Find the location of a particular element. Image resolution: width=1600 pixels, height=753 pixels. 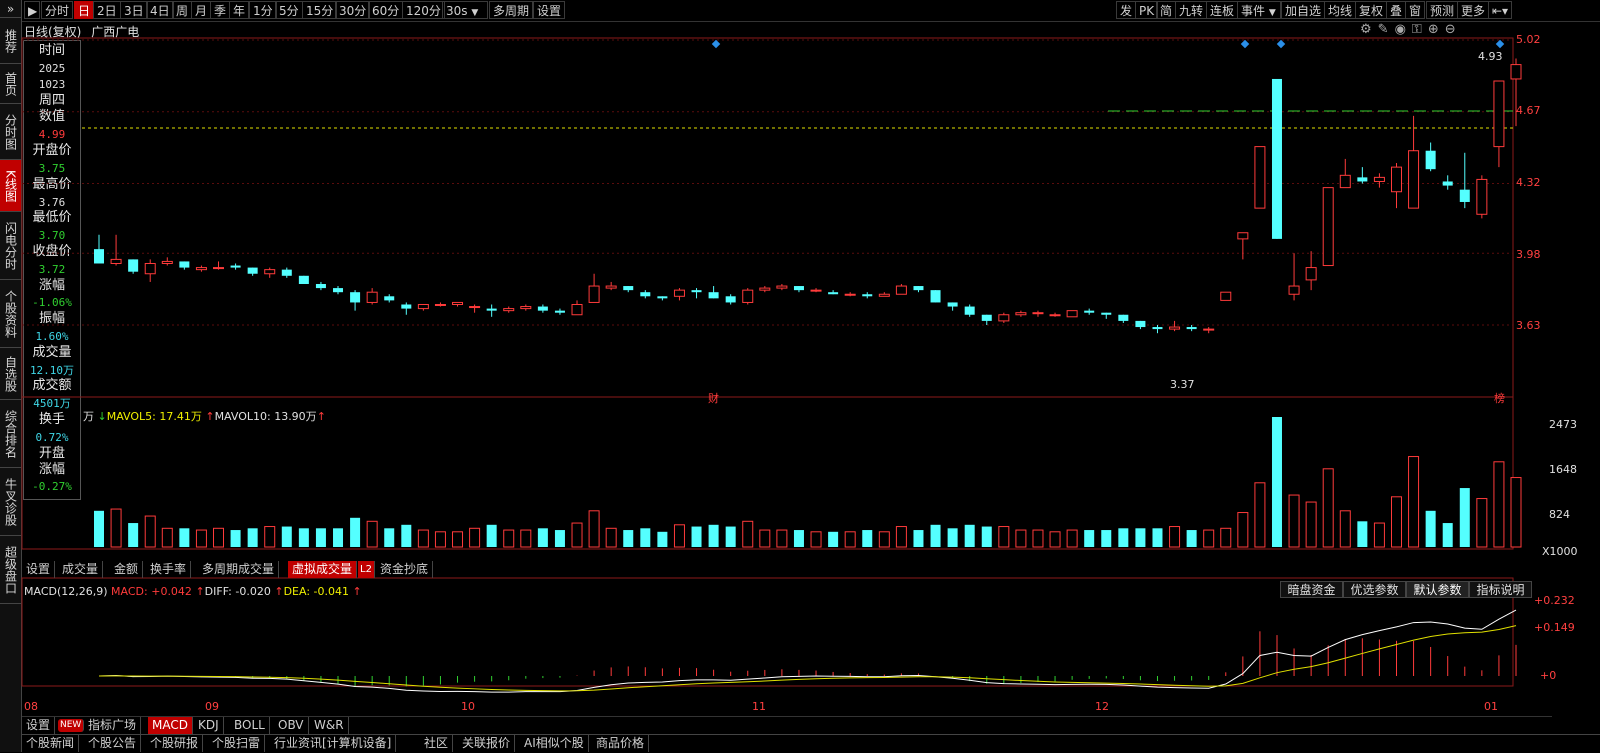

vol-tab-virtual: 虚拟成交量 is located at coordinates (323, 569).